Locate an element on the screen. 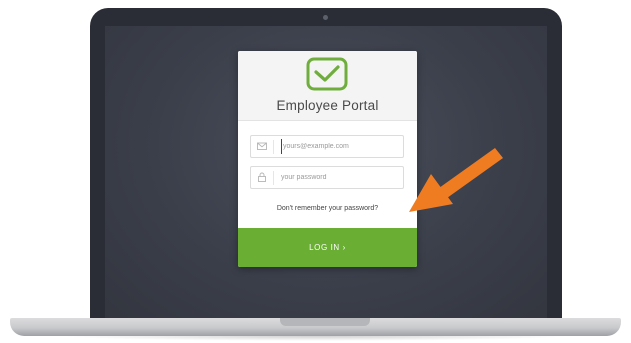  envelope-check-icon is located at coordinates (327, 74).